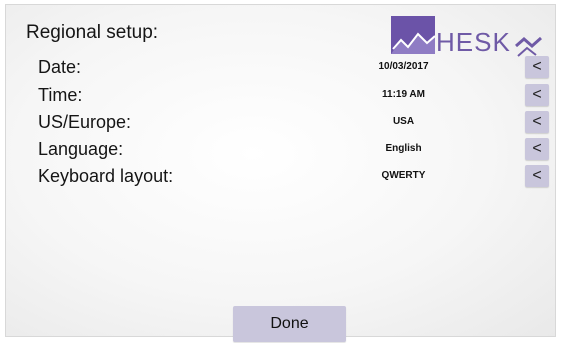 The image size is (565, 343). What do you see at coordinates (81, 149) in the screenshot?
I see `setting-label: Language:` at bounding box center [81, 149].